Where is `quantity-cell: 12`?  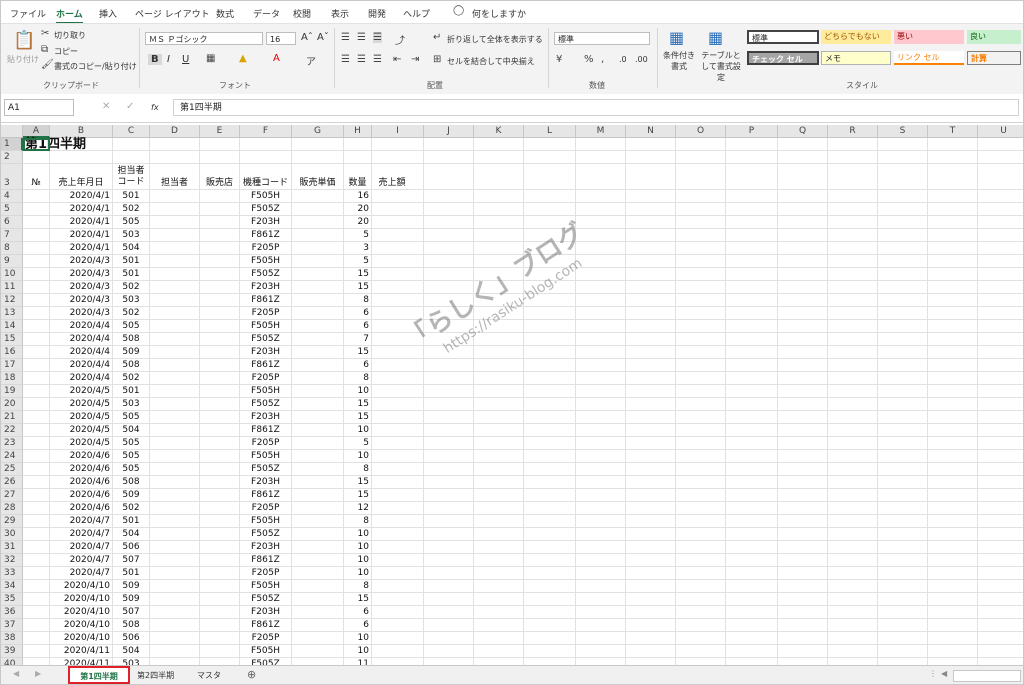
quantity-cell: 12 is located at coordinates (357, 508).